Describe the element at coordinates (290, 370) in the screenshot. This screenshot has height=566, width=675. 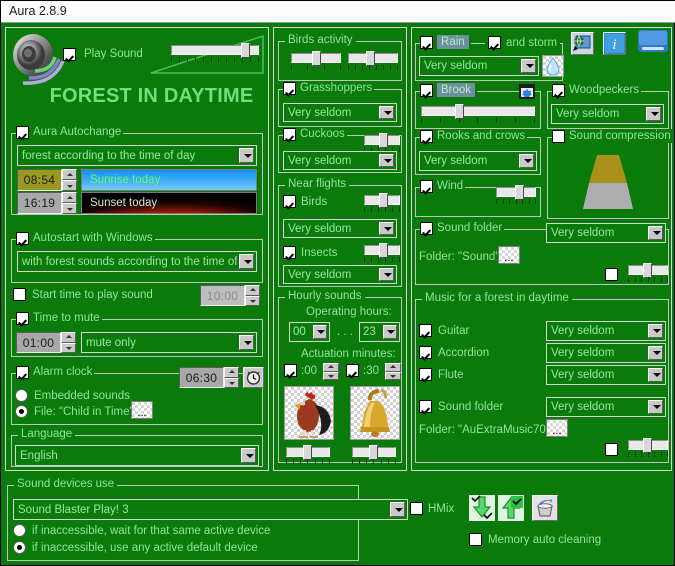
I see `minute-00-checkbox` at that location.